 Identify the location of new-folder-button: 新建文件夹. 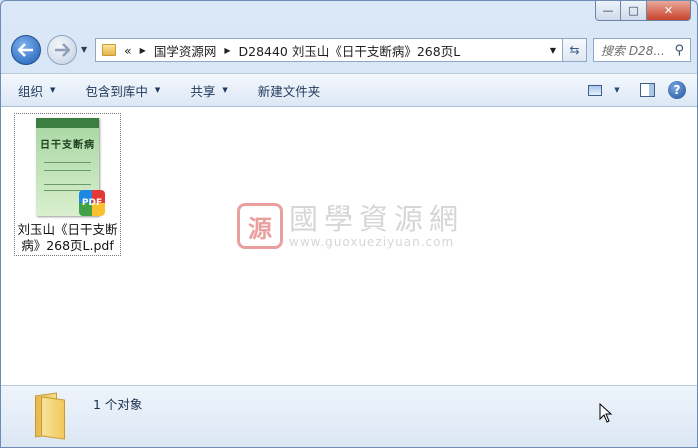
(289, 90).